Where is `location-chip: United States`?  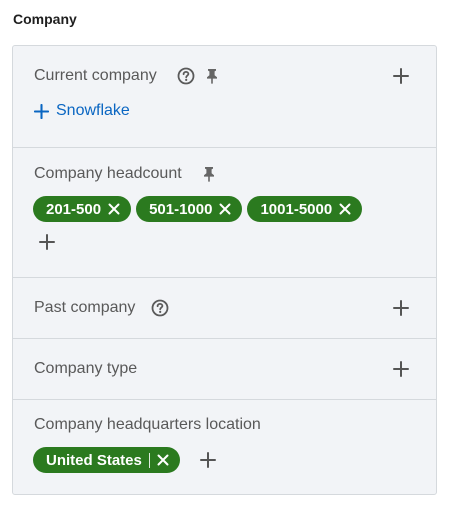 location-chip: United States is located at coordinates (106, 460).